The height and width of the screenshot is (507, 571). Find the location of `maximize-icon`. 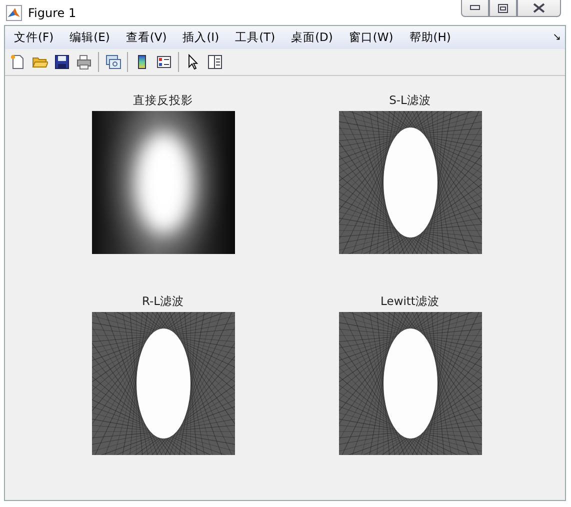

maximize-icon is located at coordinates (503, 8).